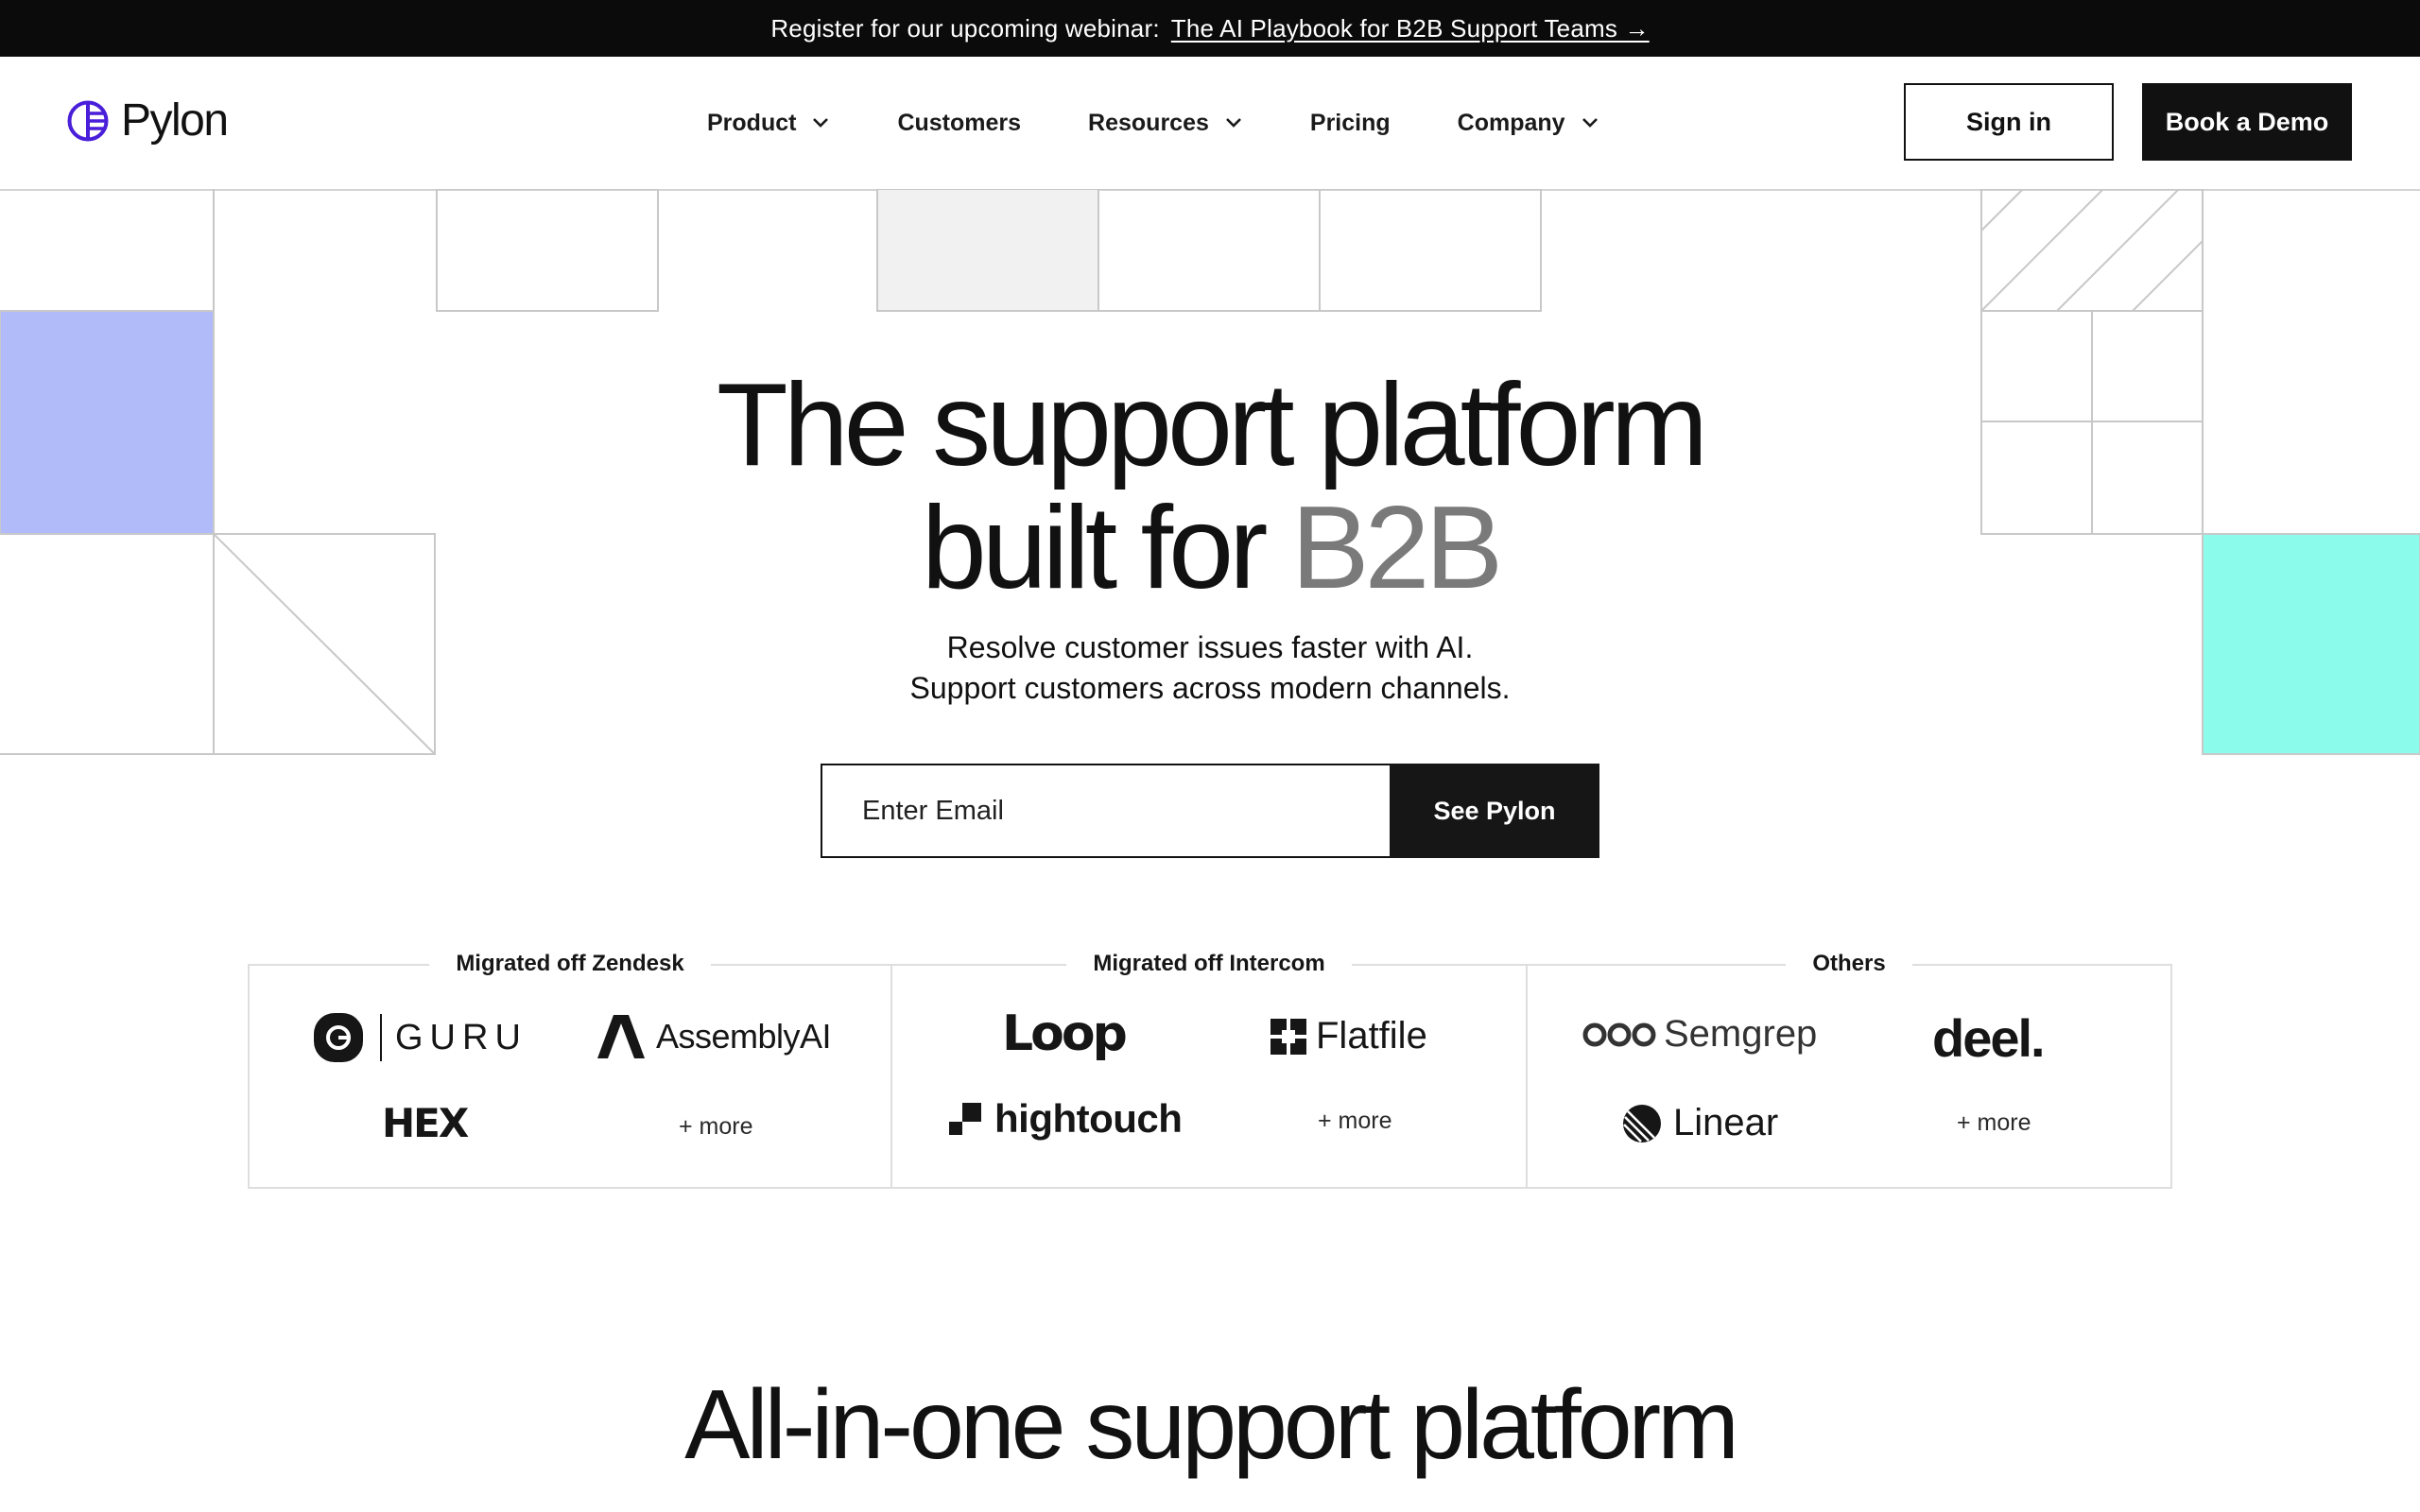 The width and height of the screenshot is (2420, 1512). What do you see at coordinates (1994, 1123) in the screenshot?
I see `others-more-link: + more` at bounding box center [1994, 1123].